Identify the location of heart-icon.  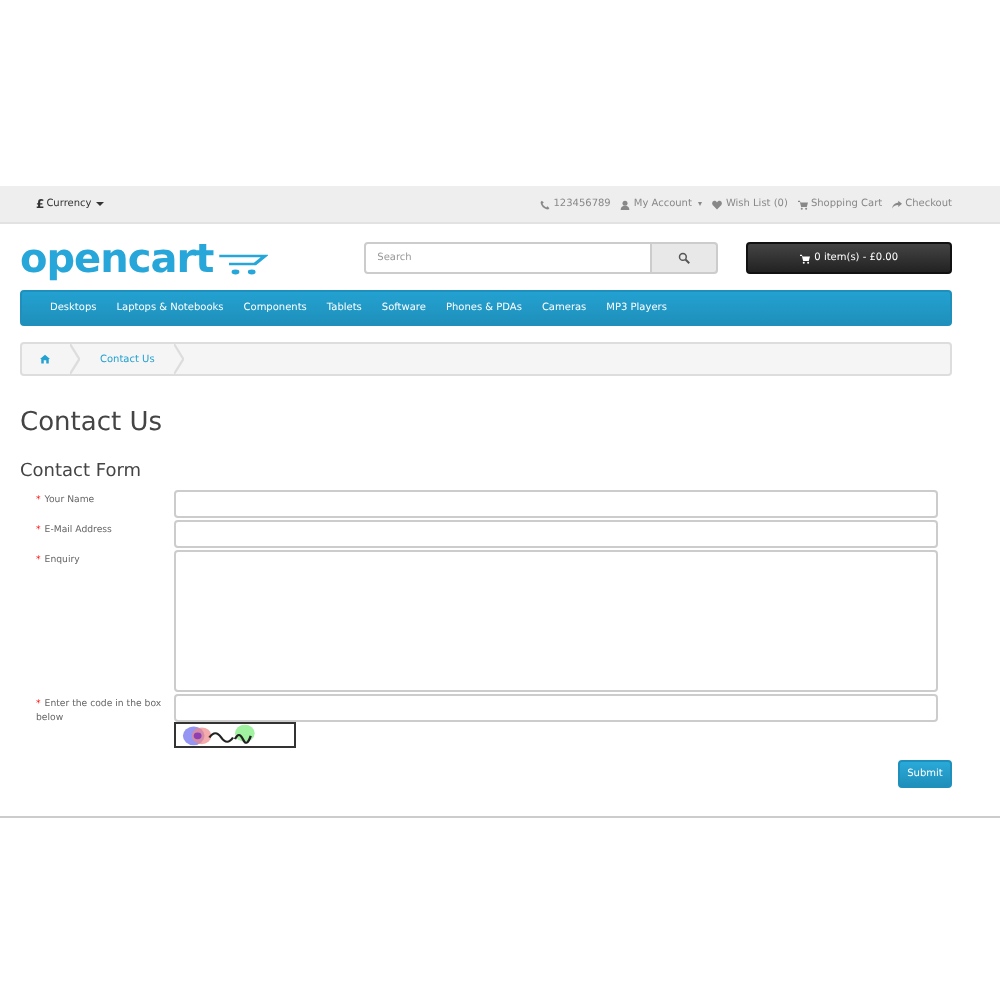
(717, 204).